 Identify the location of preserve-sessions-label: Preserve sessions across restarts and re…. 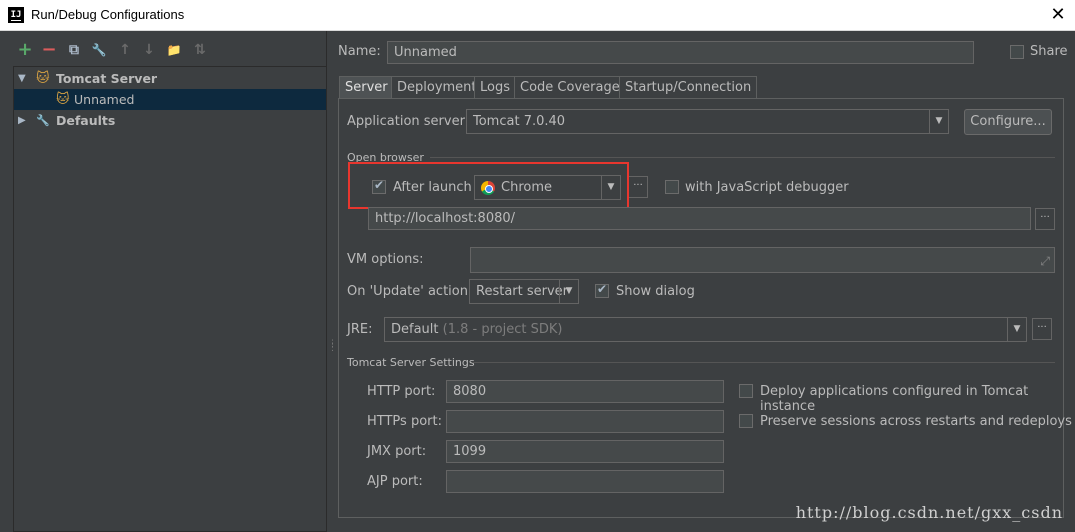
(916, 421).